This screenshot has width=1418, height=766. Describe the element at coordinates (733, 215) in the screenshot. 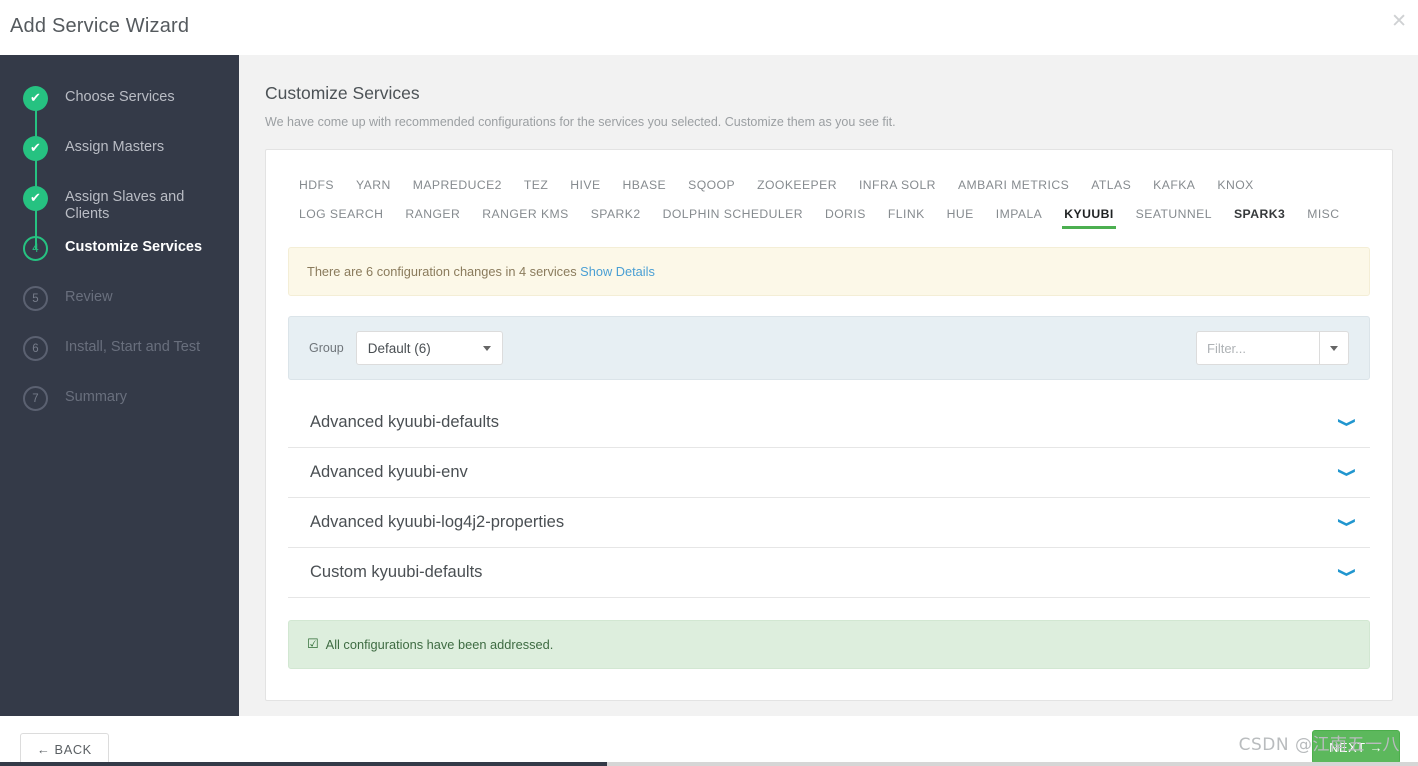

I see `tab-dolphin-scheduler: DOLPHIN SCHEDULER` at that location.